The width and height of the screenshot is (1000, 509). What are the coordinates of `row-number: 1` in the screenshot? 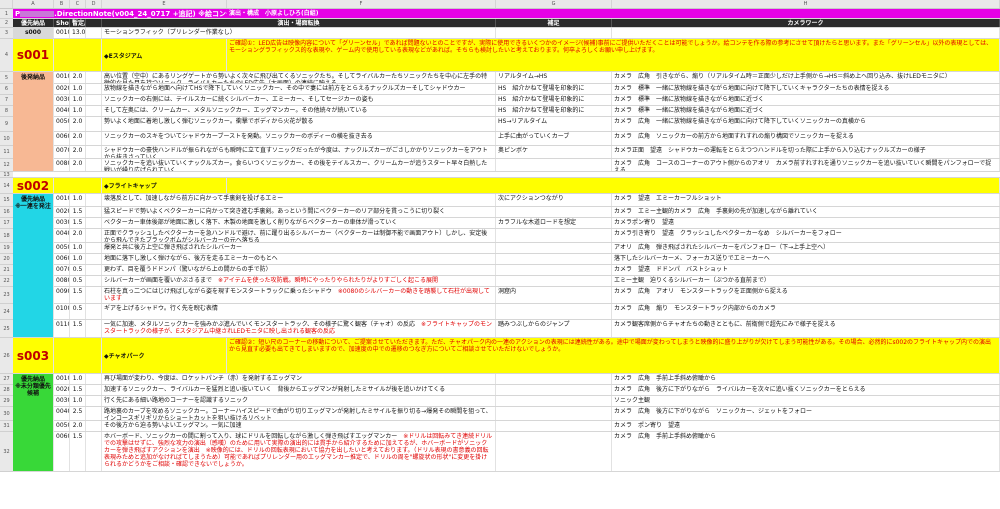 It's located at (6, 14).